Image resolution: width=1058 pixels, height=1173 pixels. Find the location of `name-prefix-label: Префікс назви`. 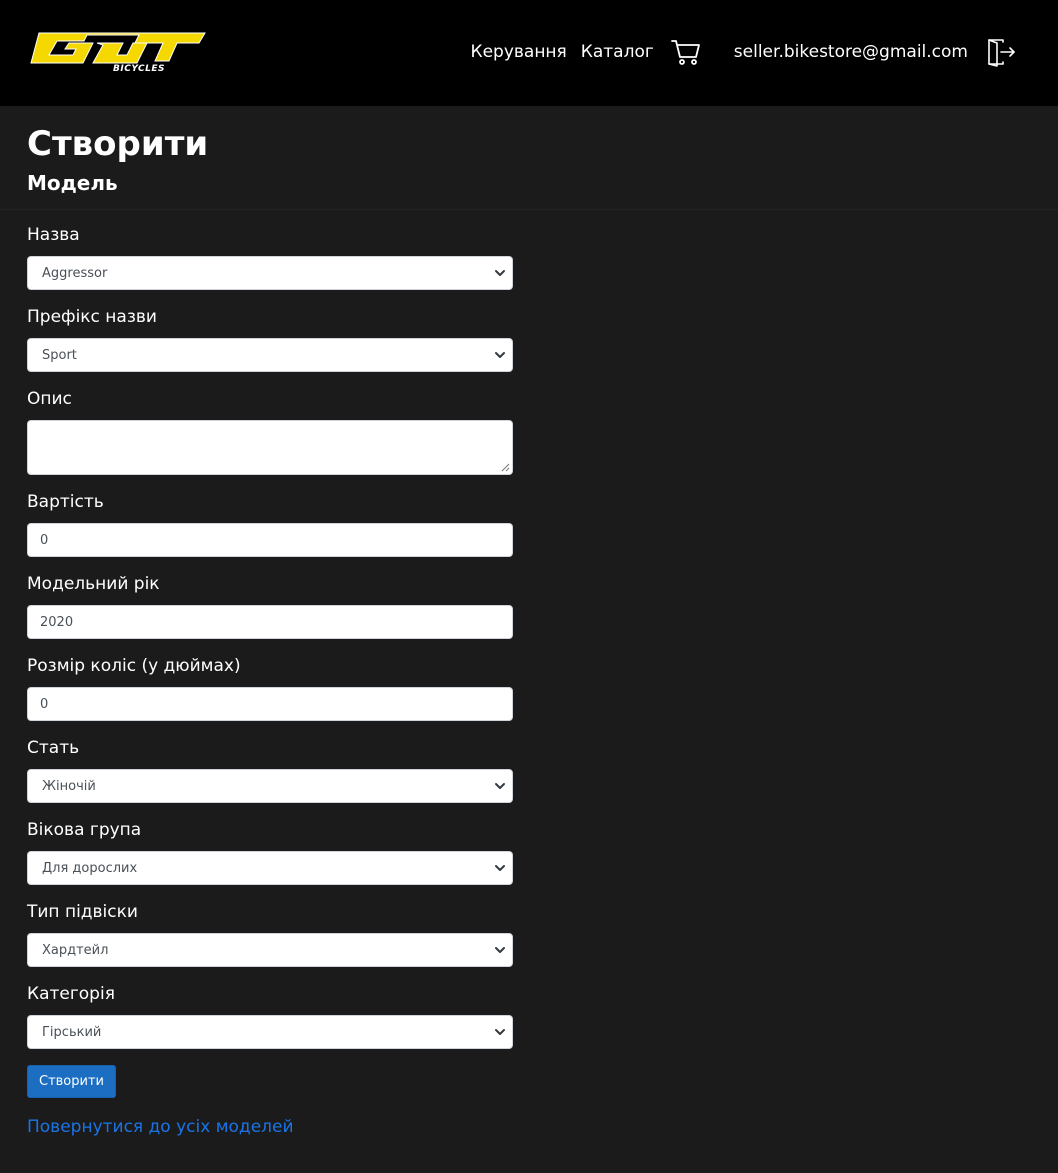

name-prefix-label: Префікс назви is located at coordinates (92, 317).